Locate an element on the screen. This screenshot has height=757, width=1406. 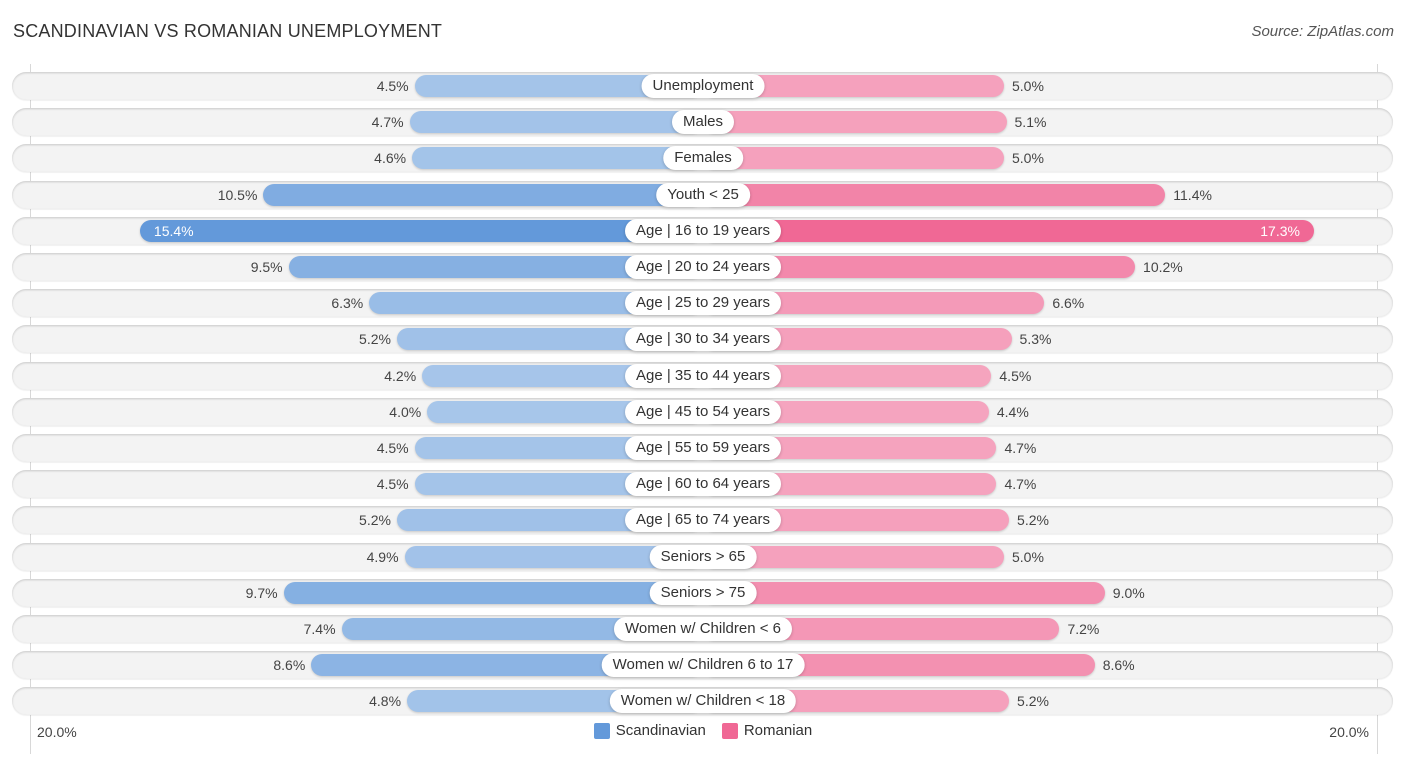
category-label: Age | 30 to 34 years is located at coordinates (703, 339).